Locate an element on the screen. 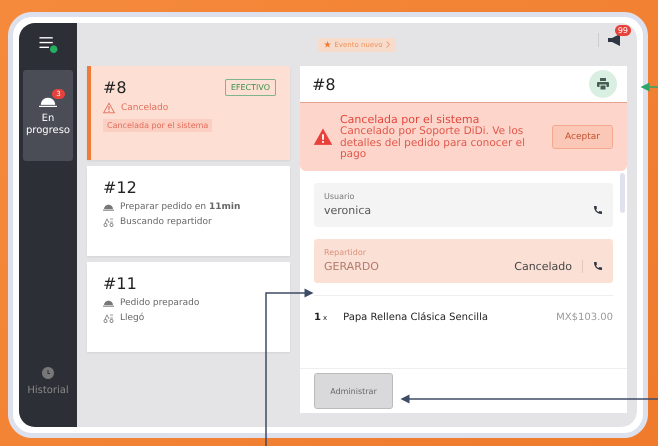 The width and height of the screenshot is (658, 446). alert-title: Cancelada por el sistema is located at coordinates (410, 119).